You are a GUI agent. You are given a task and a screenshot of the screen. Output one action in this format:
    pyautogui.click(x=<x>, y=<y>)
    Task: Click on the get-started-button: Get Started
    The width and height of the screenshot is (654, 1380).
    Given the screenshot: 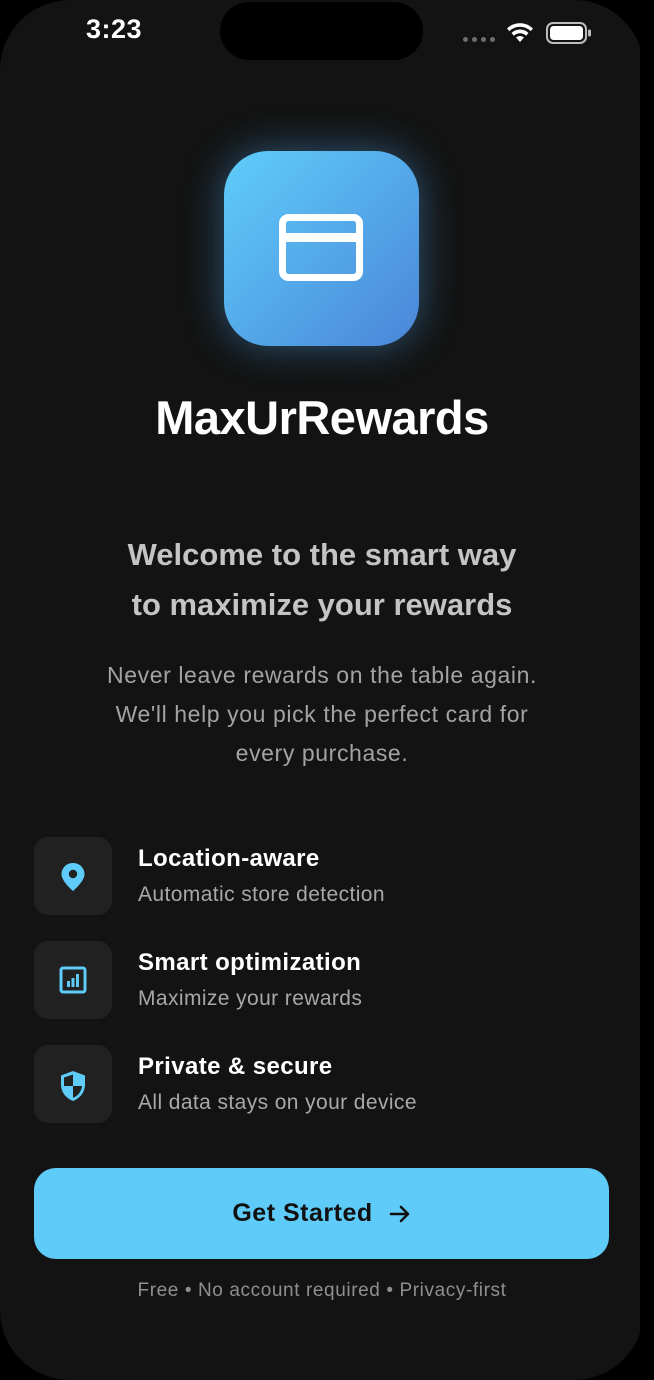 What is the action you would take?
    pyautogui.click(x=321, y=1213)
    